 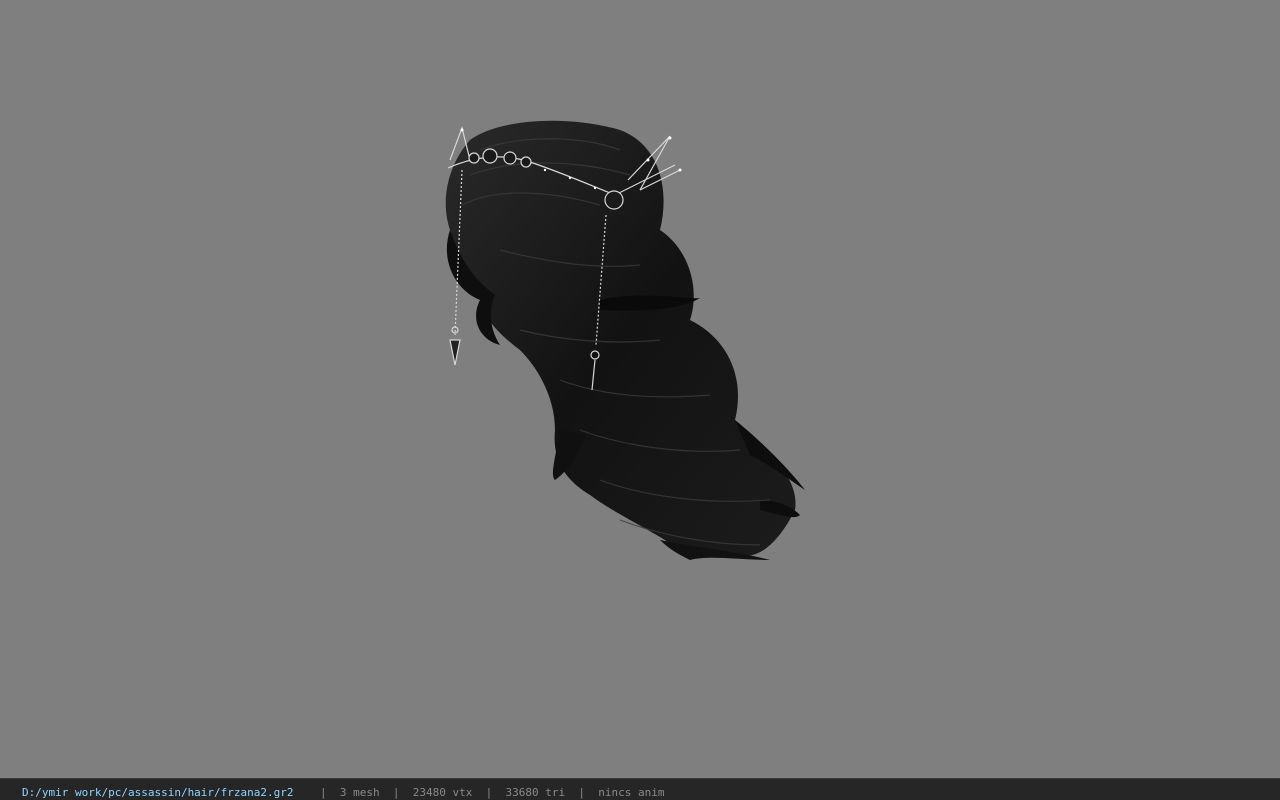 I want to click on vertex-count: 23480 vtx, so click(x=442, y=792).